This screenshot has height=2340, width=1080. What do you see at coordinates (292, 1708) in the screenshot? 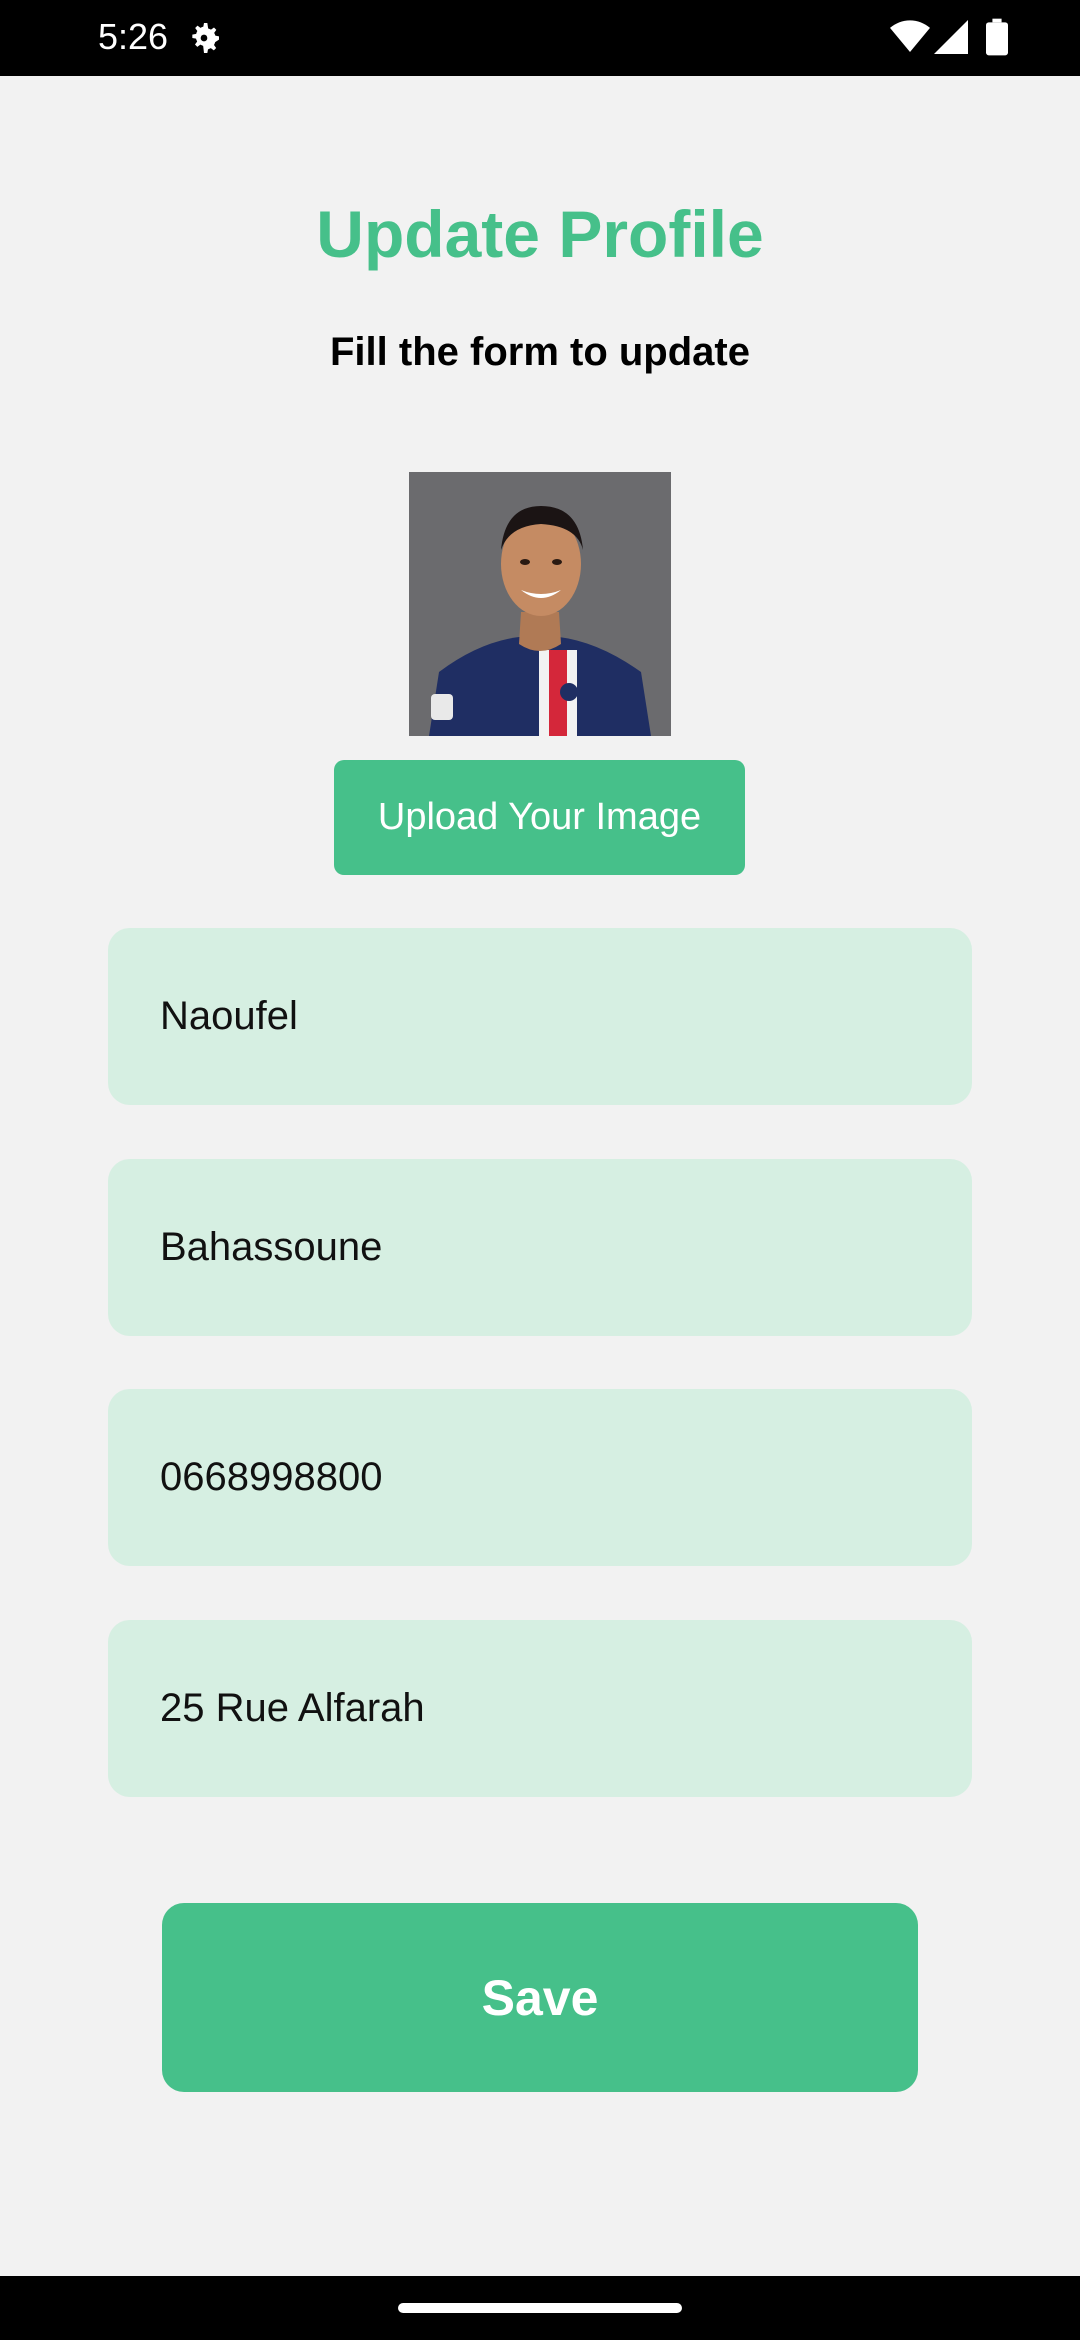
I see `address-value: 25 Rue Alfarah` at bounding box center [292, 1708].